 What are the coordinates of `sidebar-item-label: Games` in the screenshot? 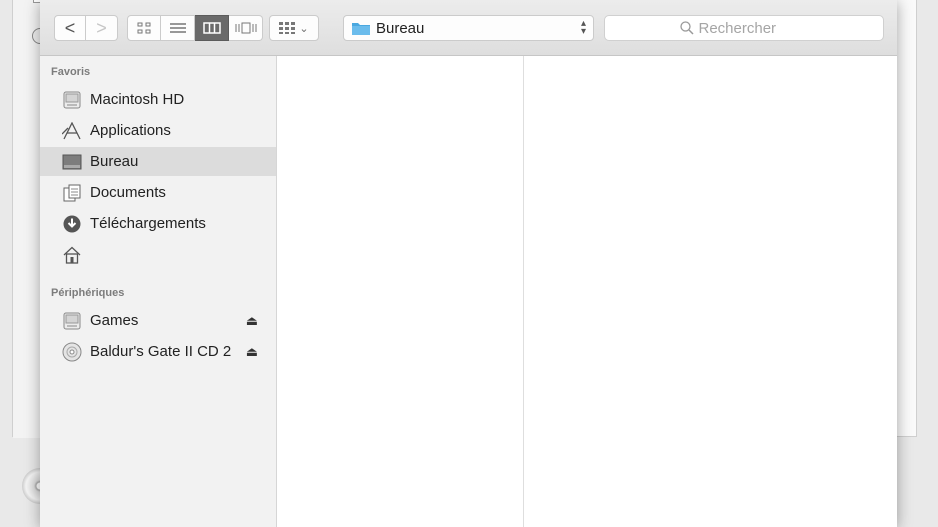 It's located at (114, 320).